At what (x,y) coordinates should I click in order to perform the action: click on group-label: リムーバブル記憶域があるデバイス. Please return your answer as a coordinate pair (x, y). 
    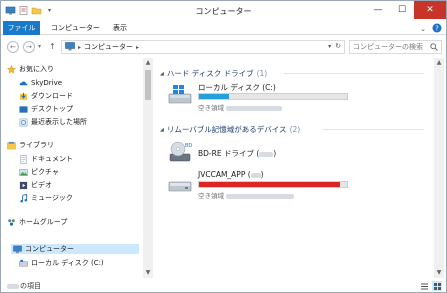
    Looking at the image, I should click on (226, 129).